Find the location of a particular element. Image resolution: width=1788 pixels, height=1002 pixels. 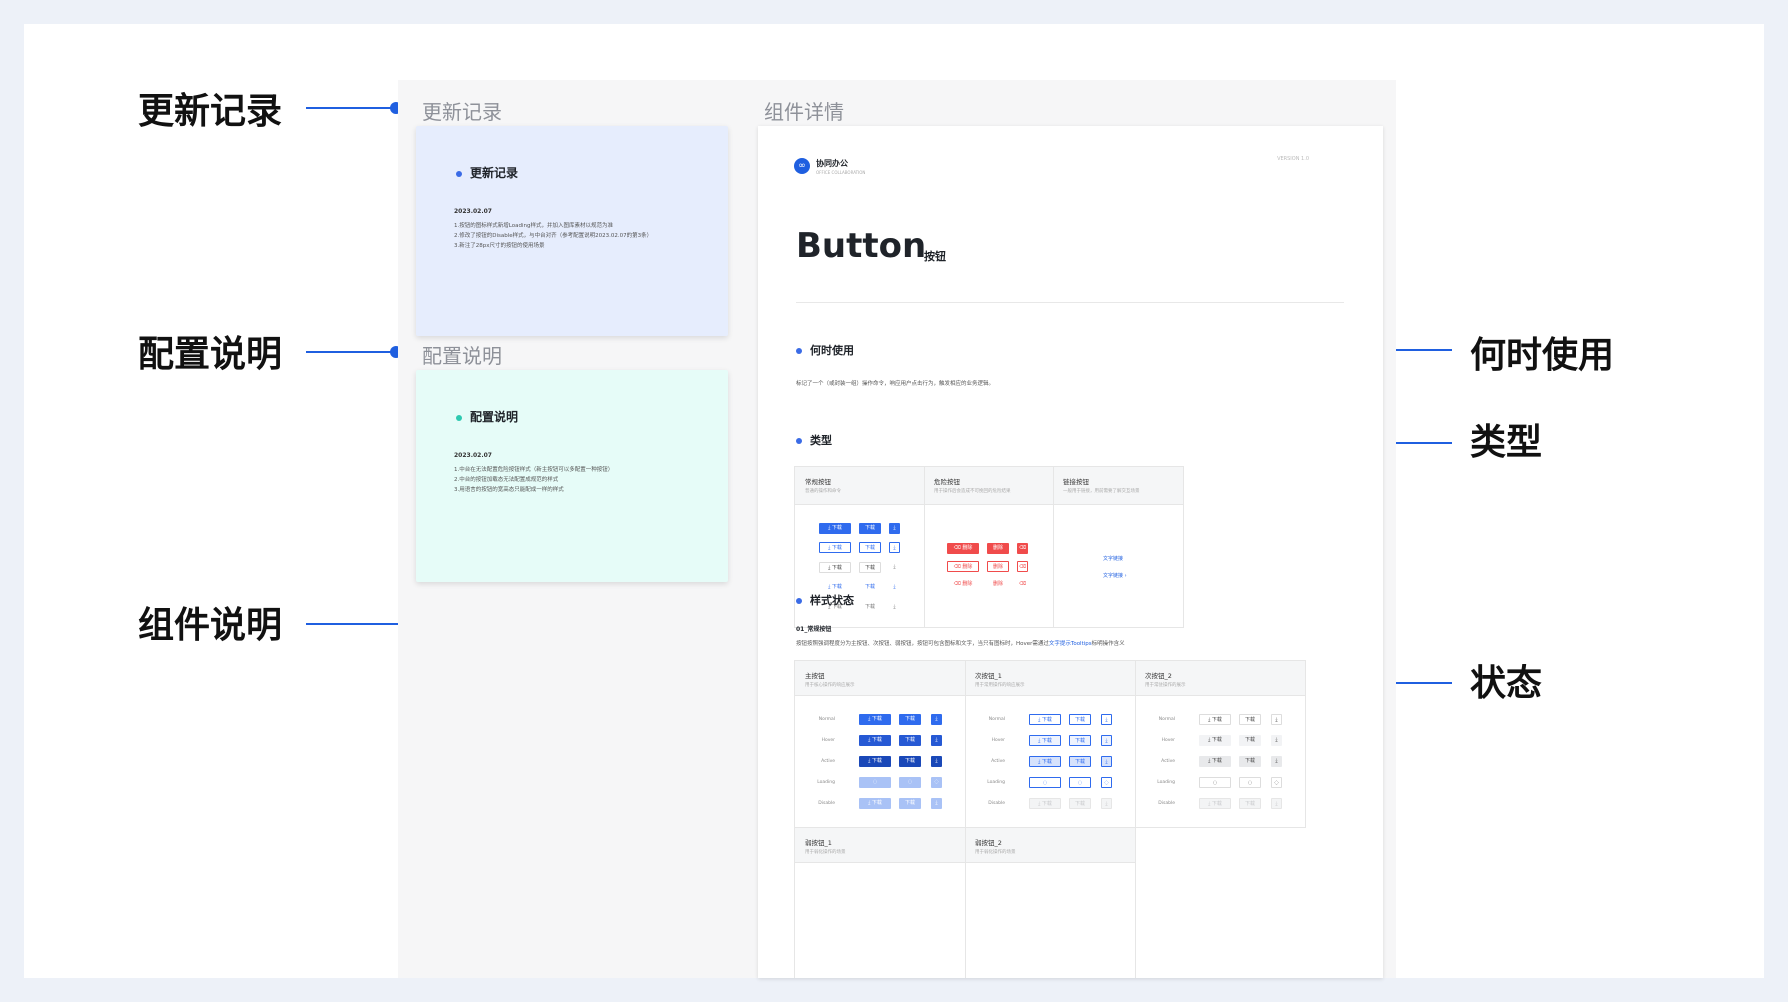

type-sub: 用于操作后会造成不可挽回的危险结果 is located at coordinates (972, 491).